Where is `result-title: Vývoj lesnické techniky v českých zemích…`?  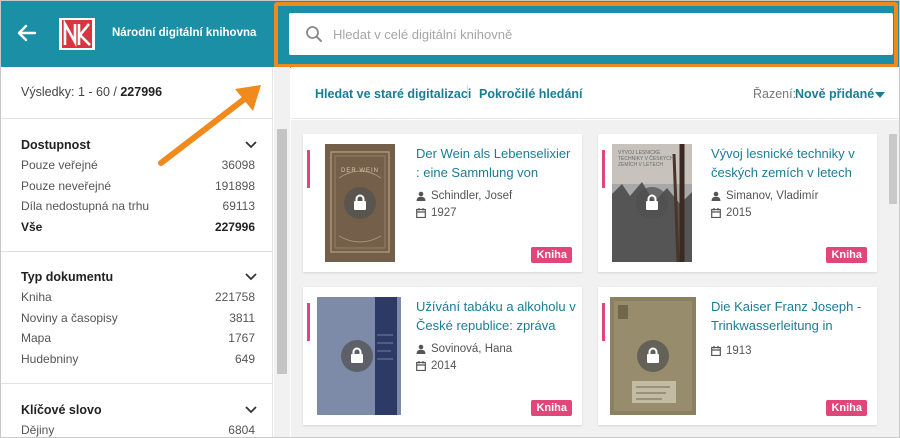 result-title: Vývoj lesnické techniky v českých zemích… is located at coordinates (791, 163).